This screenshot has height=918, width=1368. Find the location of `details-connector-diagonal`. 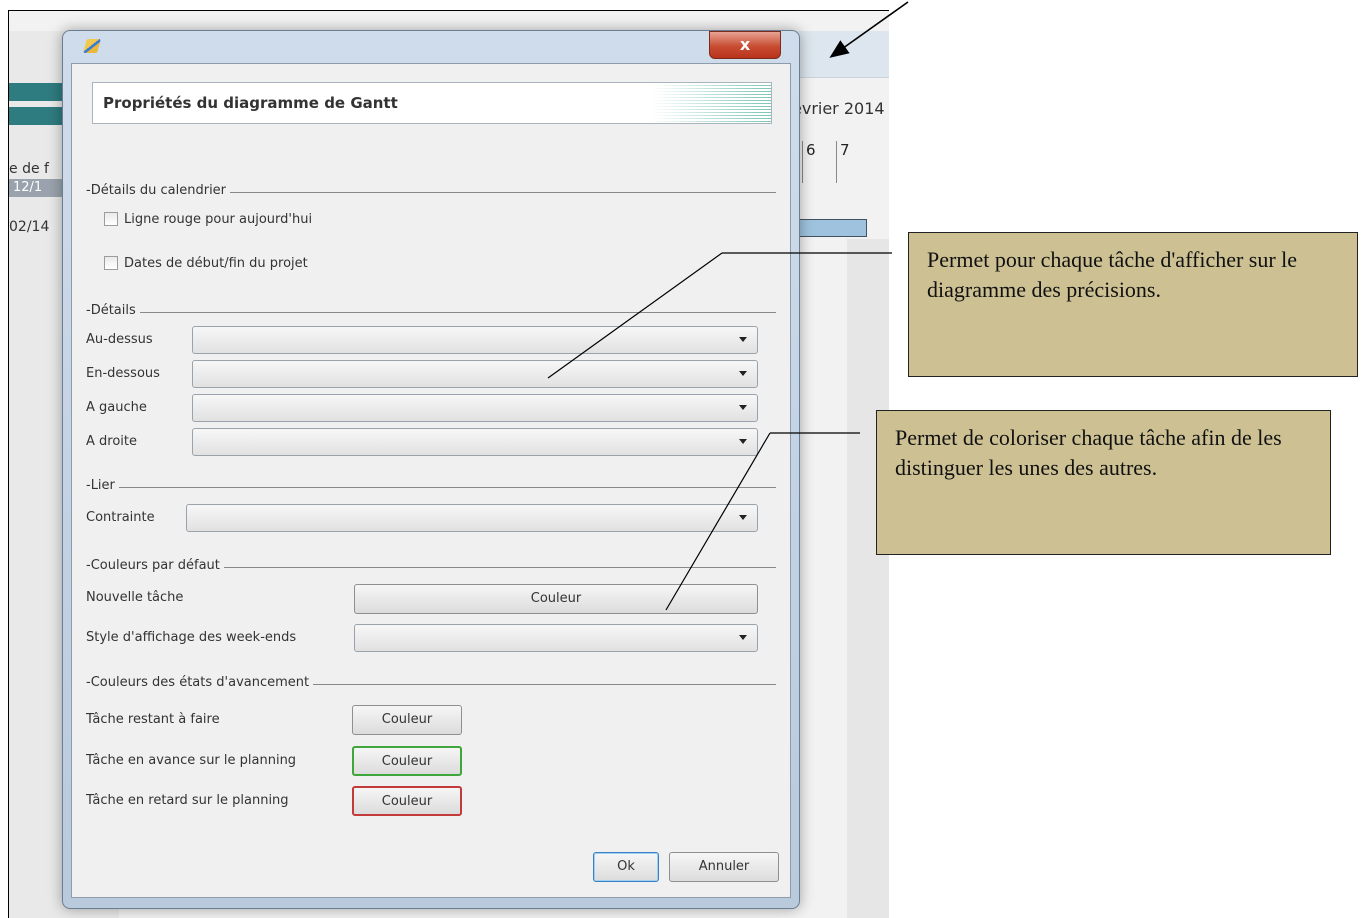

details-connector-diagonal is located at coordinates (635, 315).